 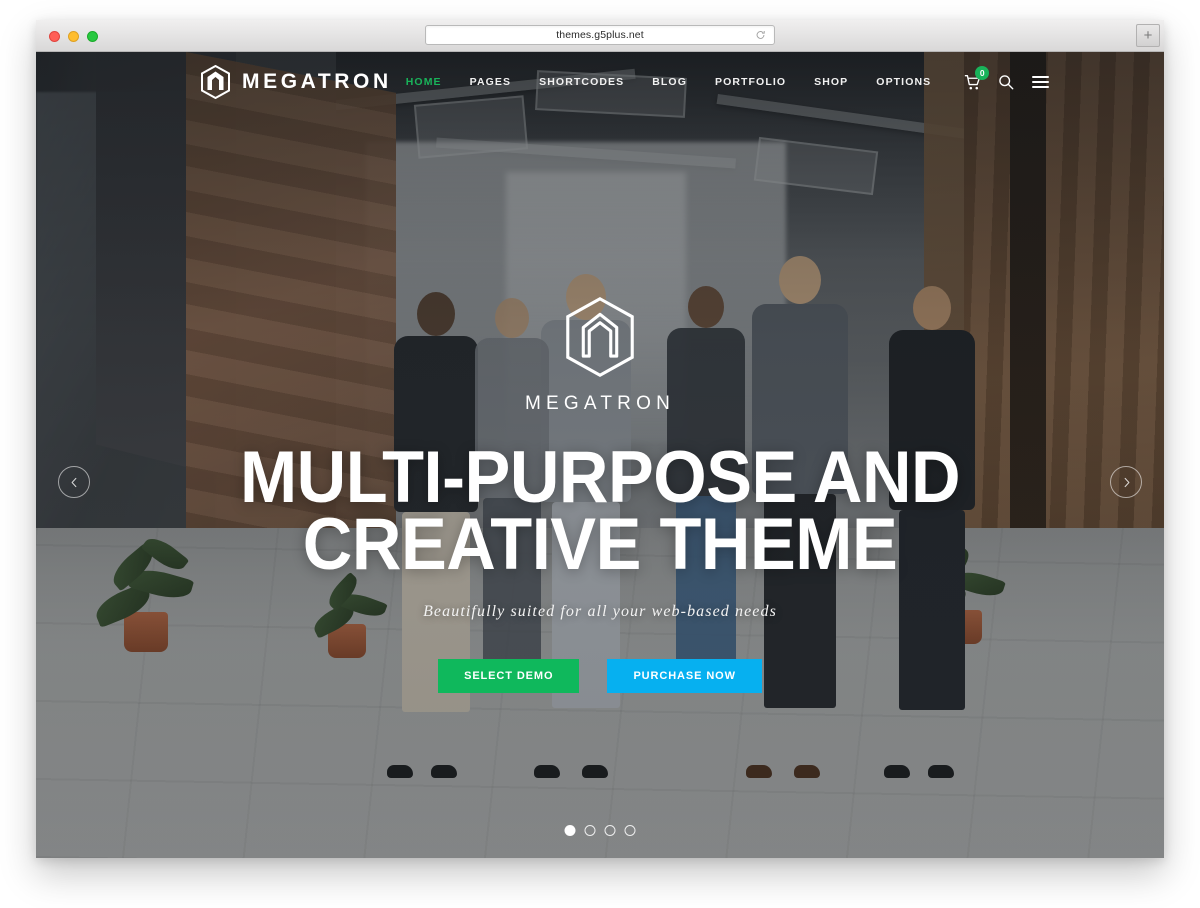 I want to click on slider-next-button, so click(x=1126, y=482).